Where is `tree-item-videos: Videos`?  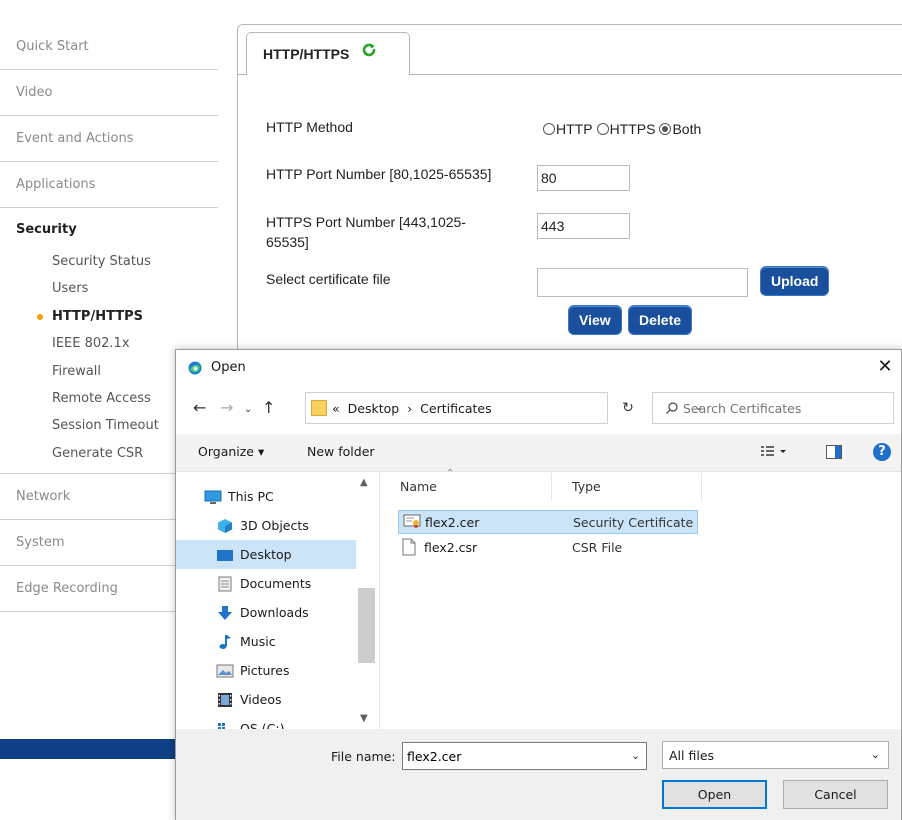
tree-item-videos: Videos is located at coordinates (292, 699).